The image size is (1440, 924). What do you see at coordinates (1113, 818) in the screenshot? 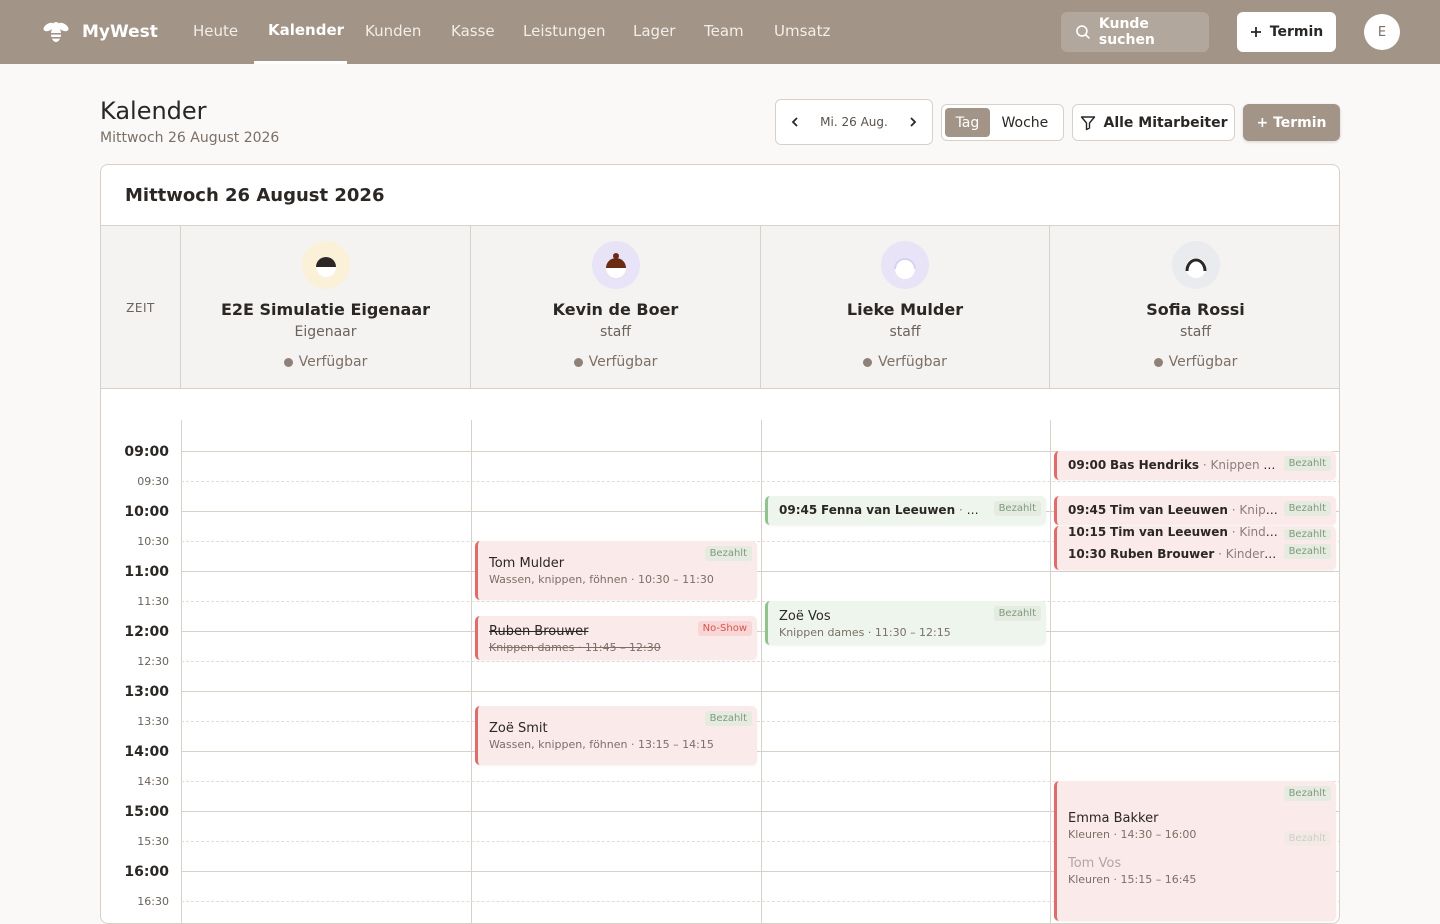
I see `appointment-client: Emma Bakker` at bounding box center [1113, 818].